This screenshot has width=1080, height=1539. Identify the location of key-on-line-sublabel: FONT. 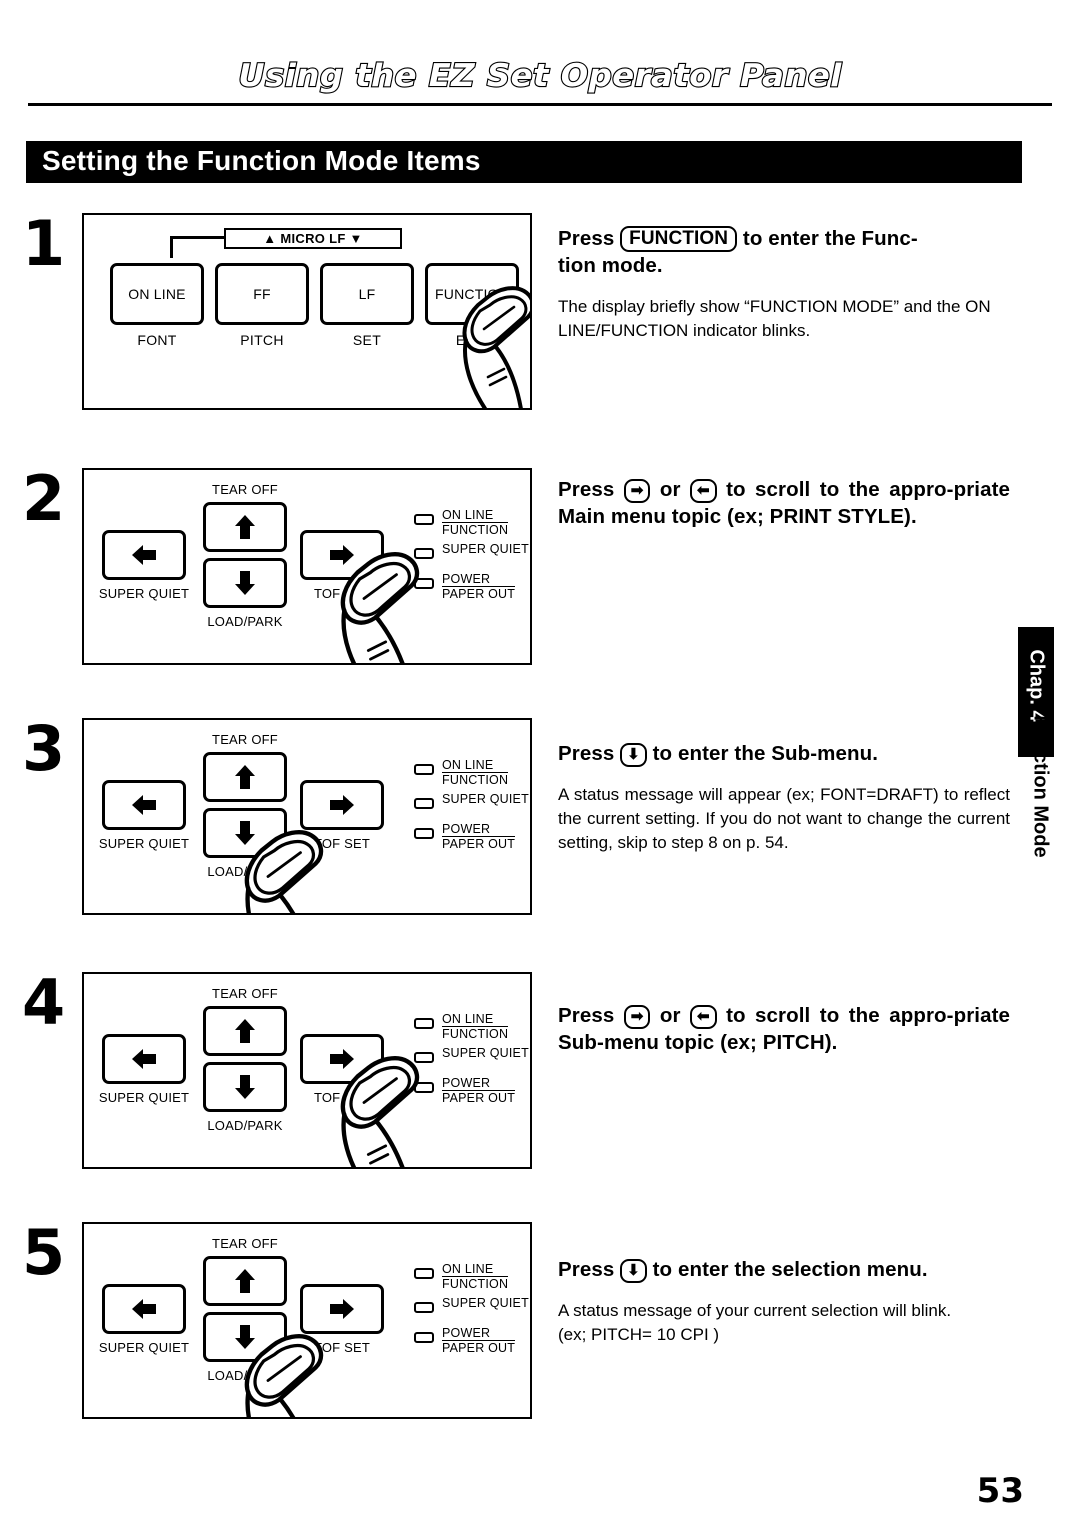
(157, 340).